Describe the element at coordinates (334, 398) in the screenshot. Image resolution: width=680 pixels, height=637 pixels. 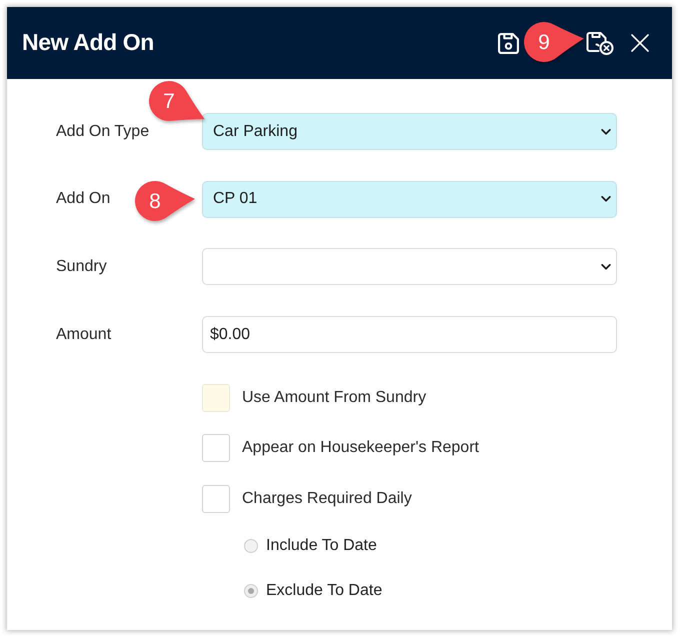
I see `checkbox-label: Use Amount From Sundry` at that location.